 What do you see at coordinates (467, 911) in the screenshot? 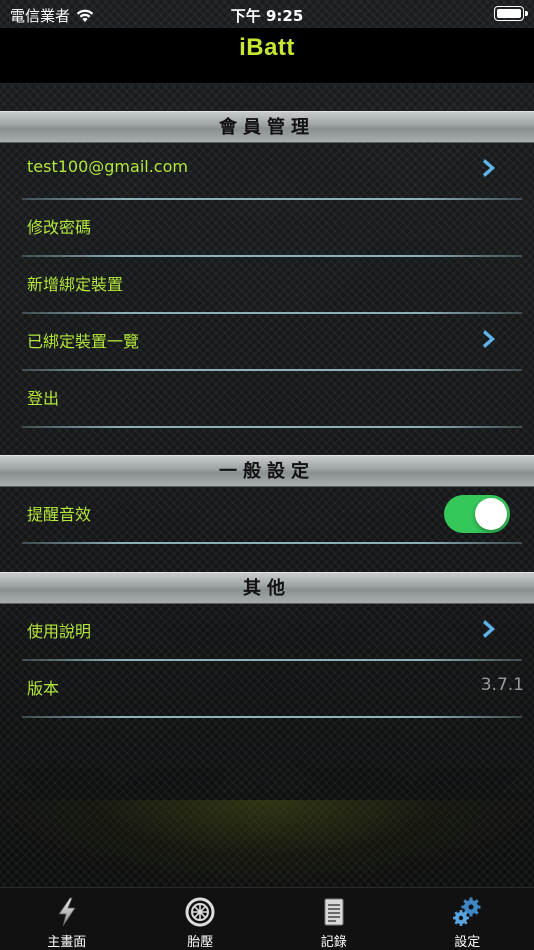
I see `gears-icon` at bounding box center [467, 911].